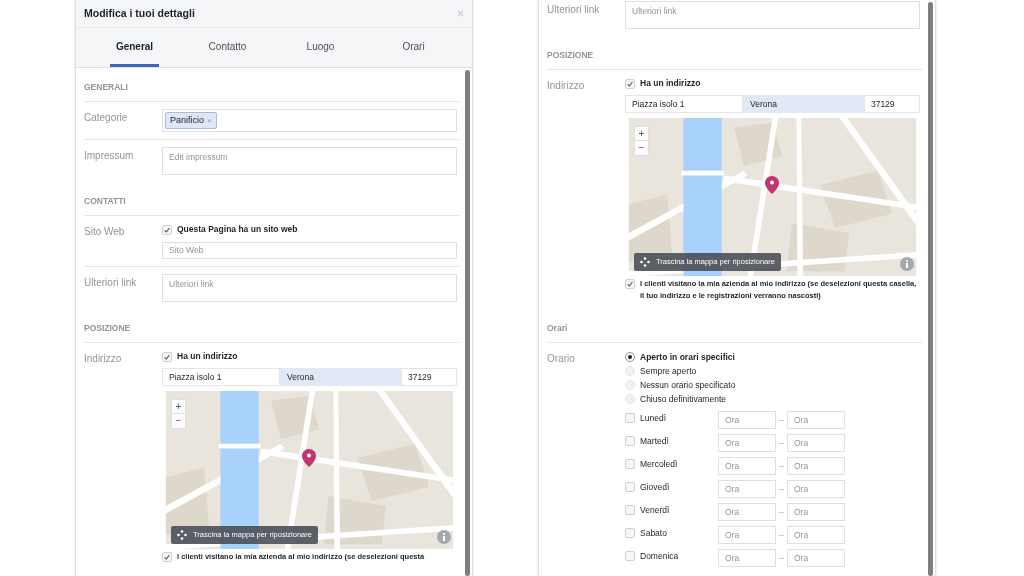 The image size is (1024, 576). Describe the element at coordinates (191, 120) in the screenshot. I see `category-tag: Panificio ×` at that location.